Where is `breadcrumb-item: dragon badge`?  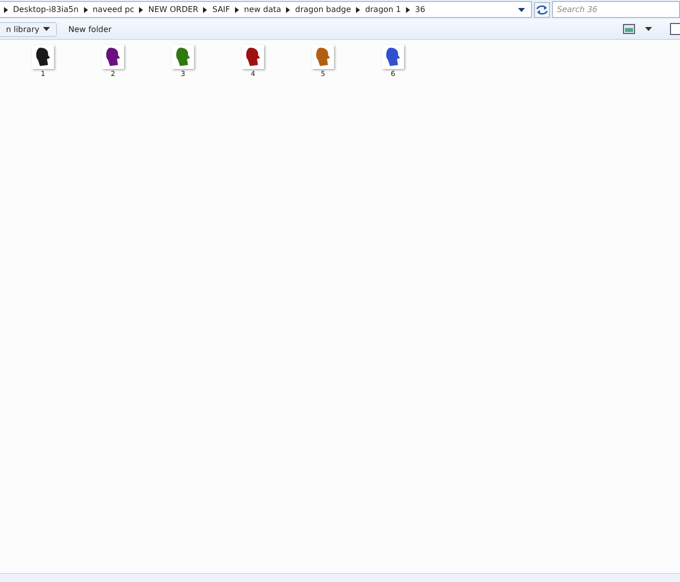
breadcrumb-item: dragon badge is located at coordinates (323, 9).